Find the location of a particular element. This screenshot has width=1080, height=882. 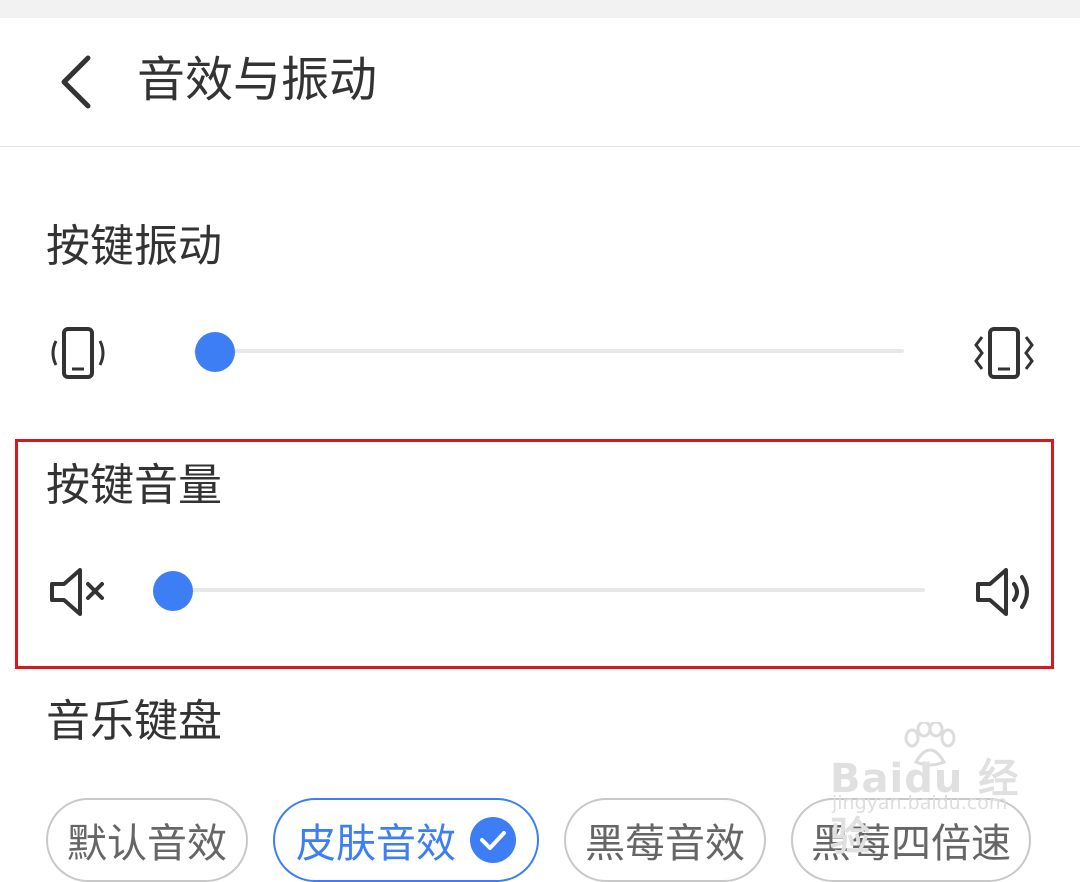

sound-option-skin: 皮肤音效 is located at coordinates (406, 840).